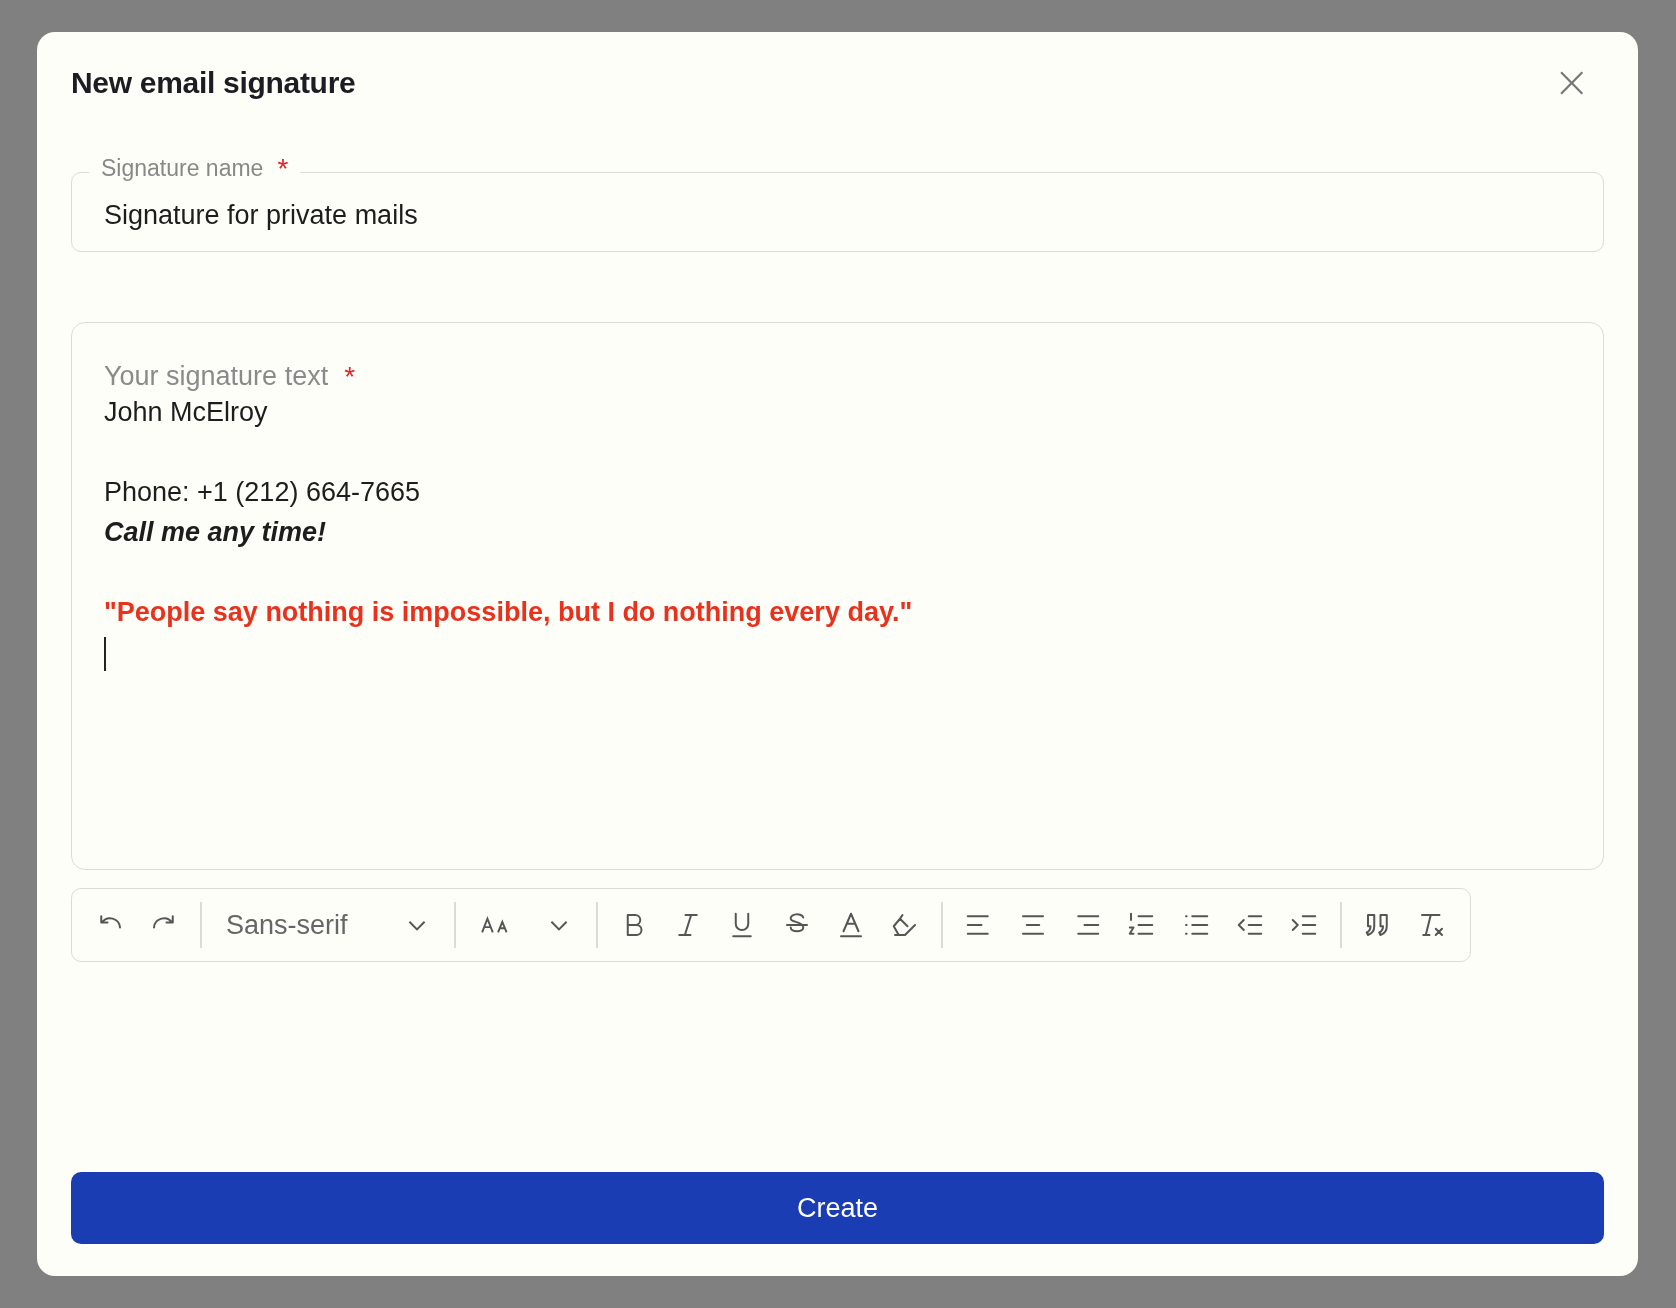 This screenshot has width=1676, height=1308. What do you see at coordinates (328, 925) in the screenshot?
I see `font-family-dropdown: Sans-serif` at bounding box center [328, 925].